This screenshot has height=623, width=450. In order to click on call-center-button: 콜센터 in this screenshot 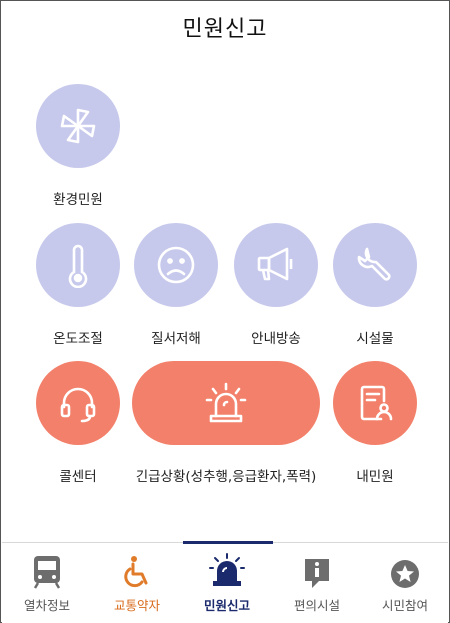, I will do `click(78, 423)`.